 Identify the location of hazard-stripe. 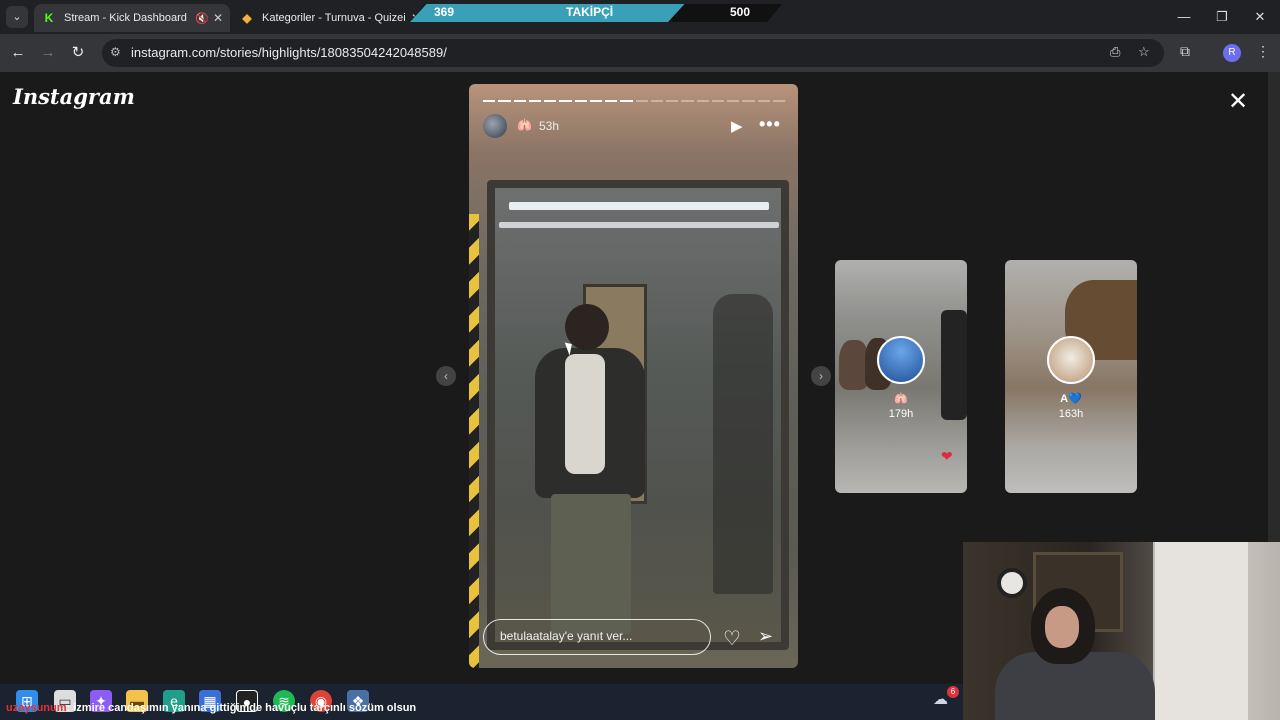
(474, 441).